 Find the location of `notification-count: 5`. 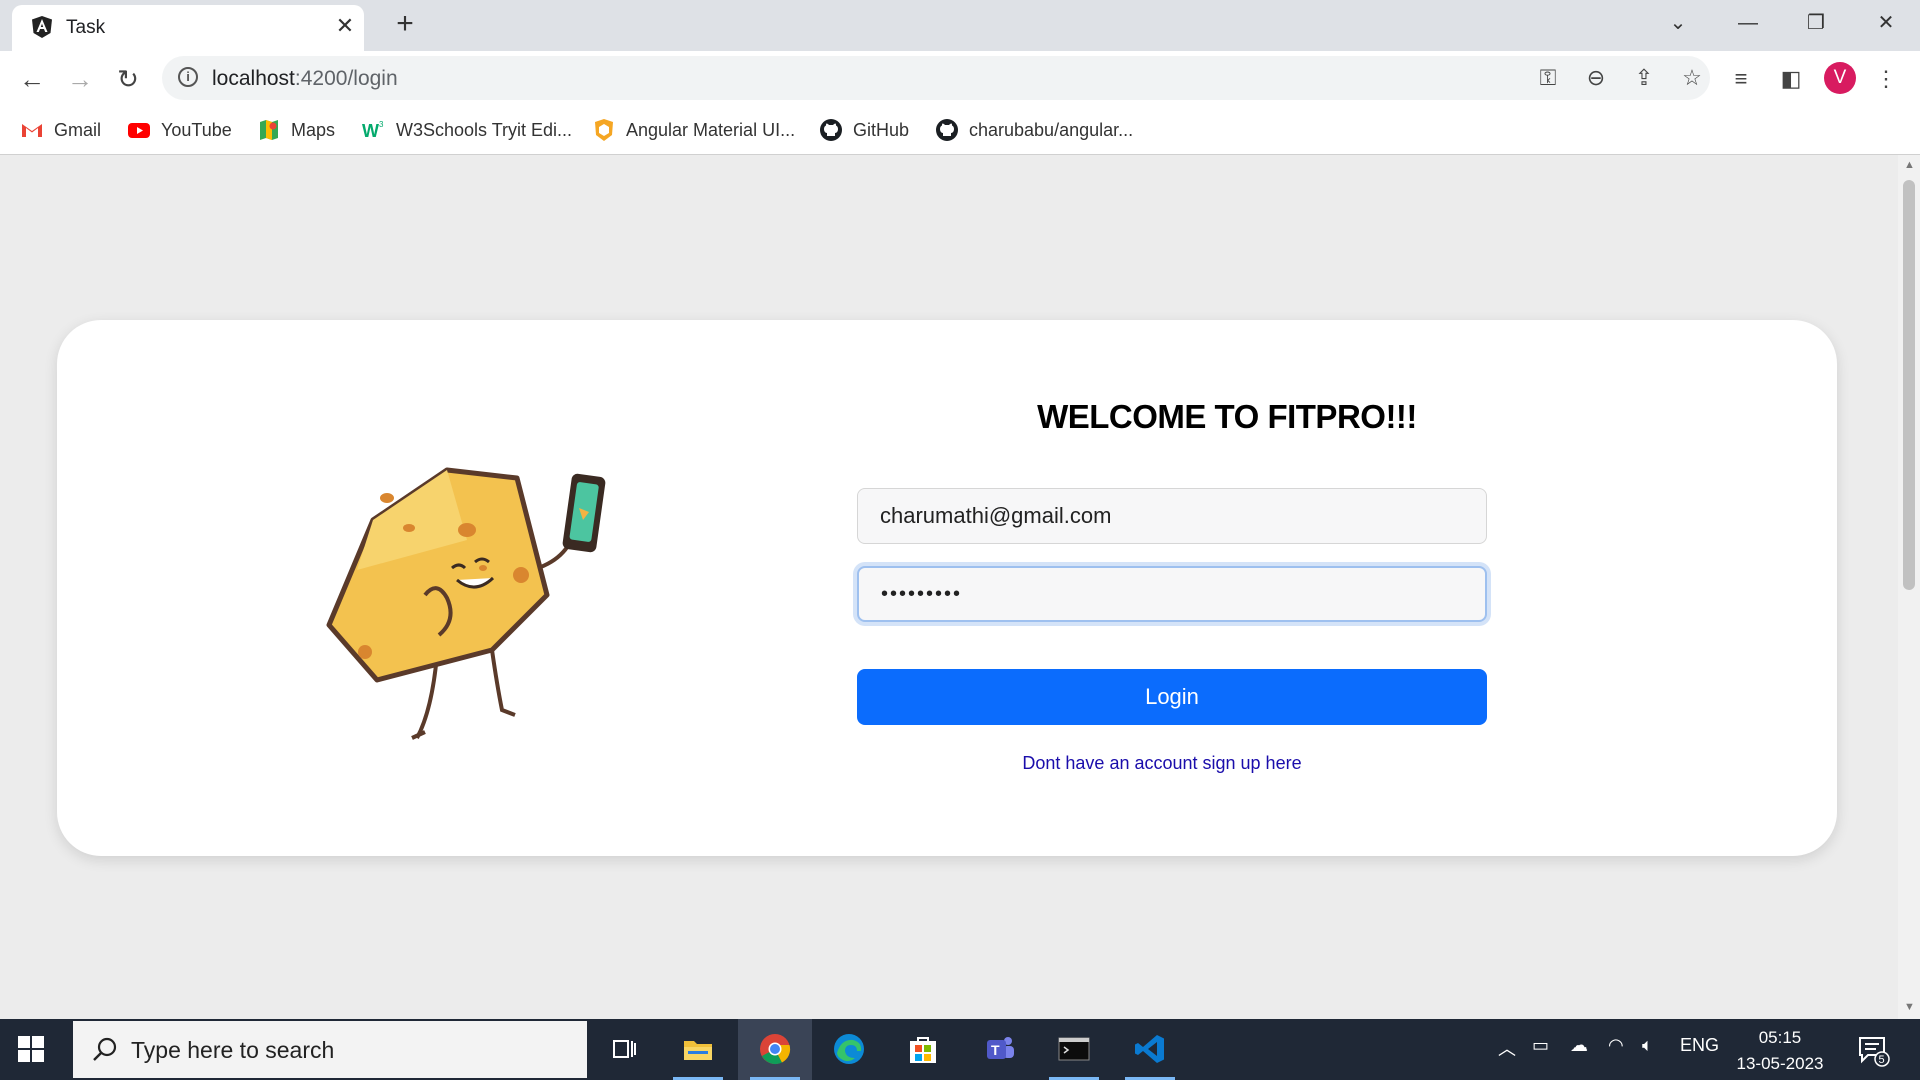

notification-count: 5 is located at coordinates (1882, 1060).